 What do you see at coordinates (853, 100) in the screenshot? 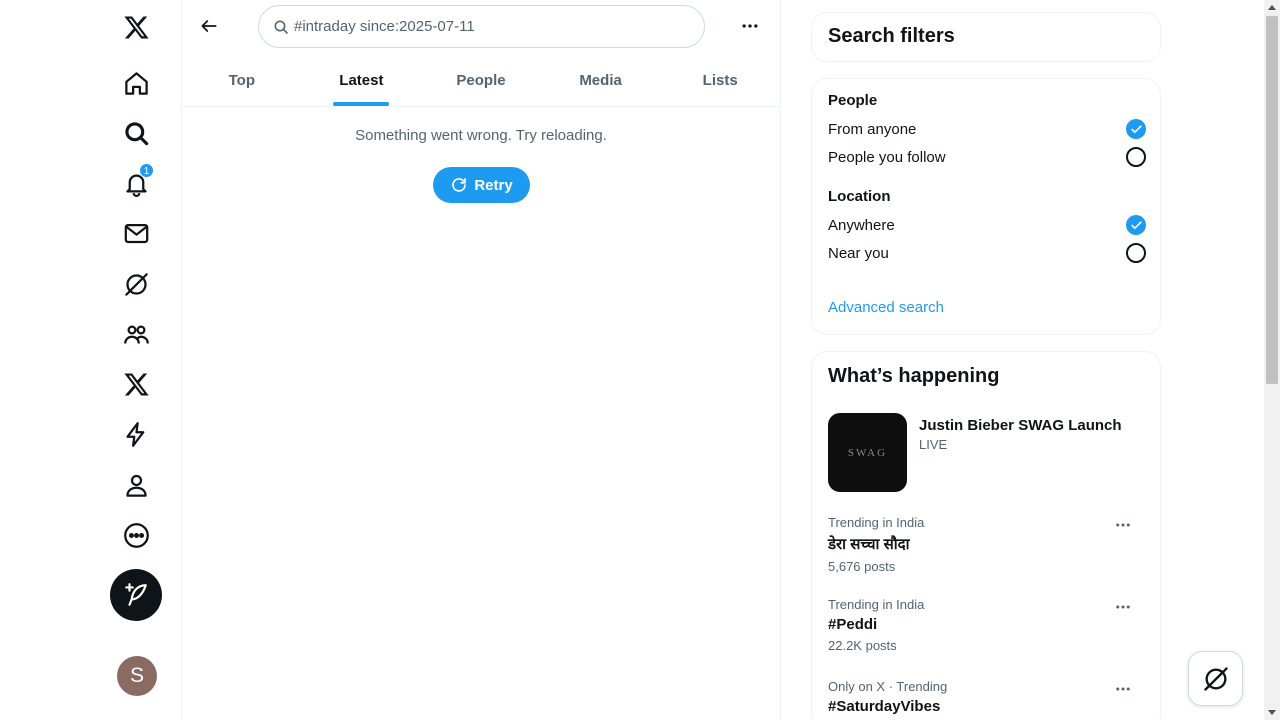
I see `people-filter-label: People` at bounding box center [853, 100].